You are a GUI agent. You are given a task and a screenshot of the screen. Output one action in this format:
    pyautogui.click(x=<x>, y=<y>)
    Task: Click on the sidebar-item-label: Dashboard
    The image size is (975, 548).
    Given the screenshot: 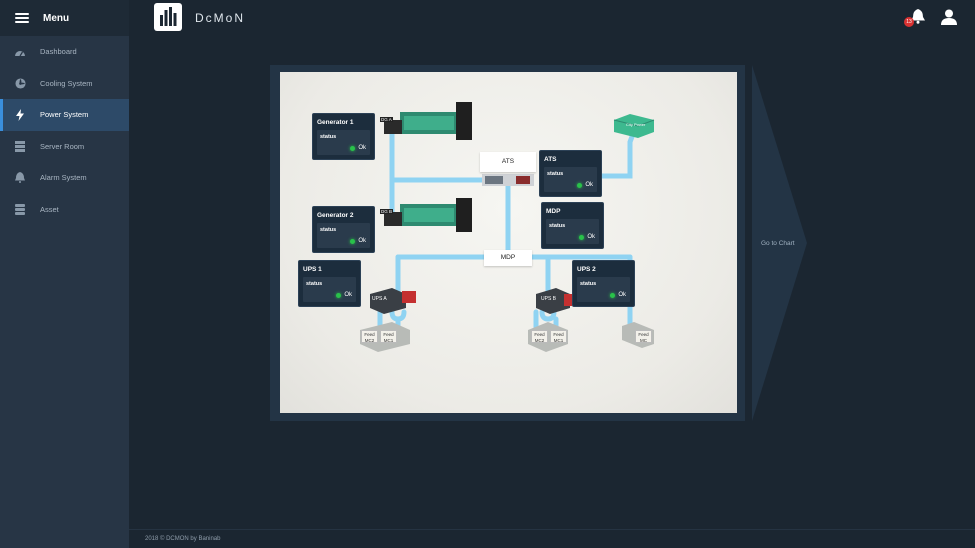 What is the action you would take?
    pyautogui.click(x=58, y=52)
    